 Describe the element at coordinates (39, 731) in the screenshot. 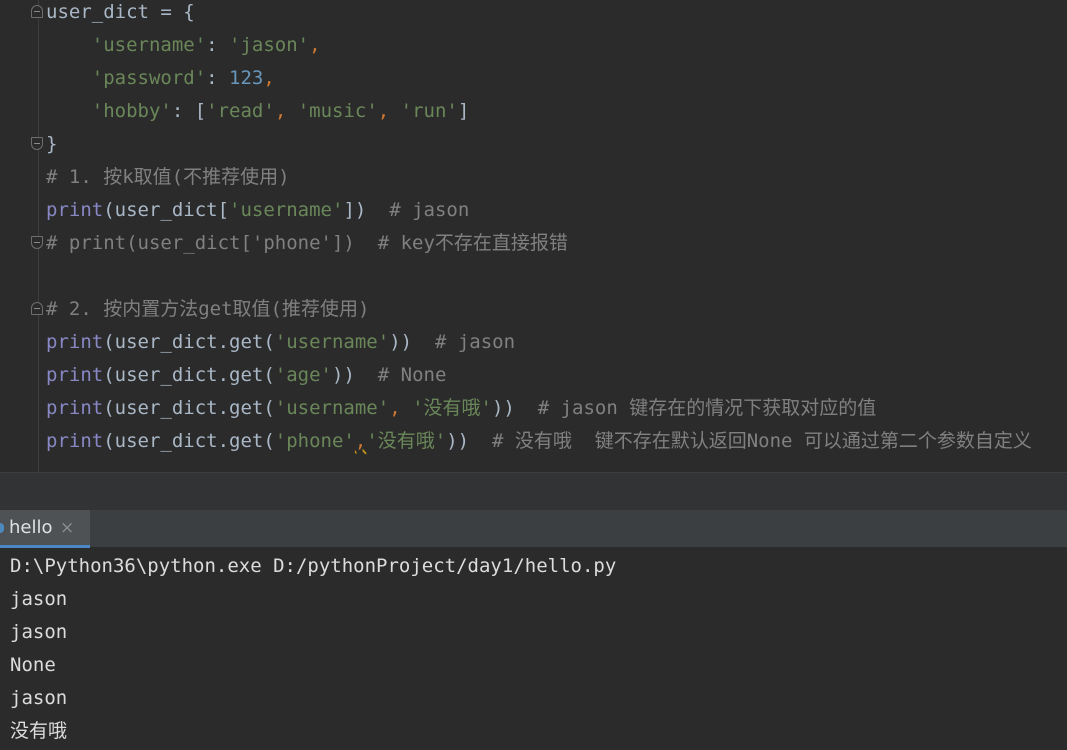

I see `console-output-line: 没有哦` at that location.